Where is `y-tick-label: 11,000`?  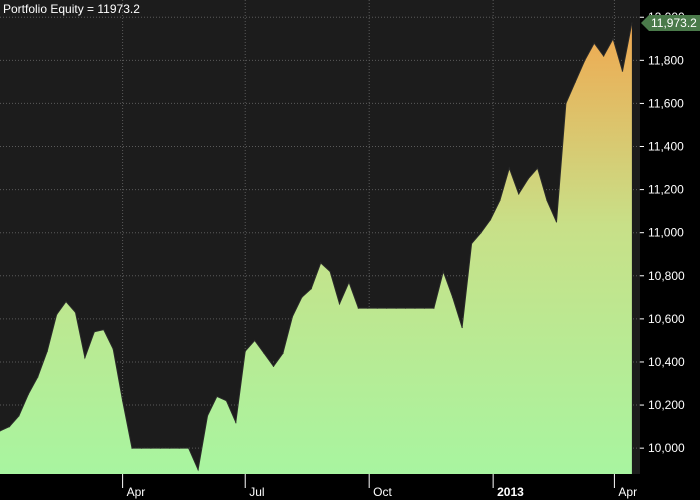
y-tick-label: 11,000 is located at coordinates (666, 233).